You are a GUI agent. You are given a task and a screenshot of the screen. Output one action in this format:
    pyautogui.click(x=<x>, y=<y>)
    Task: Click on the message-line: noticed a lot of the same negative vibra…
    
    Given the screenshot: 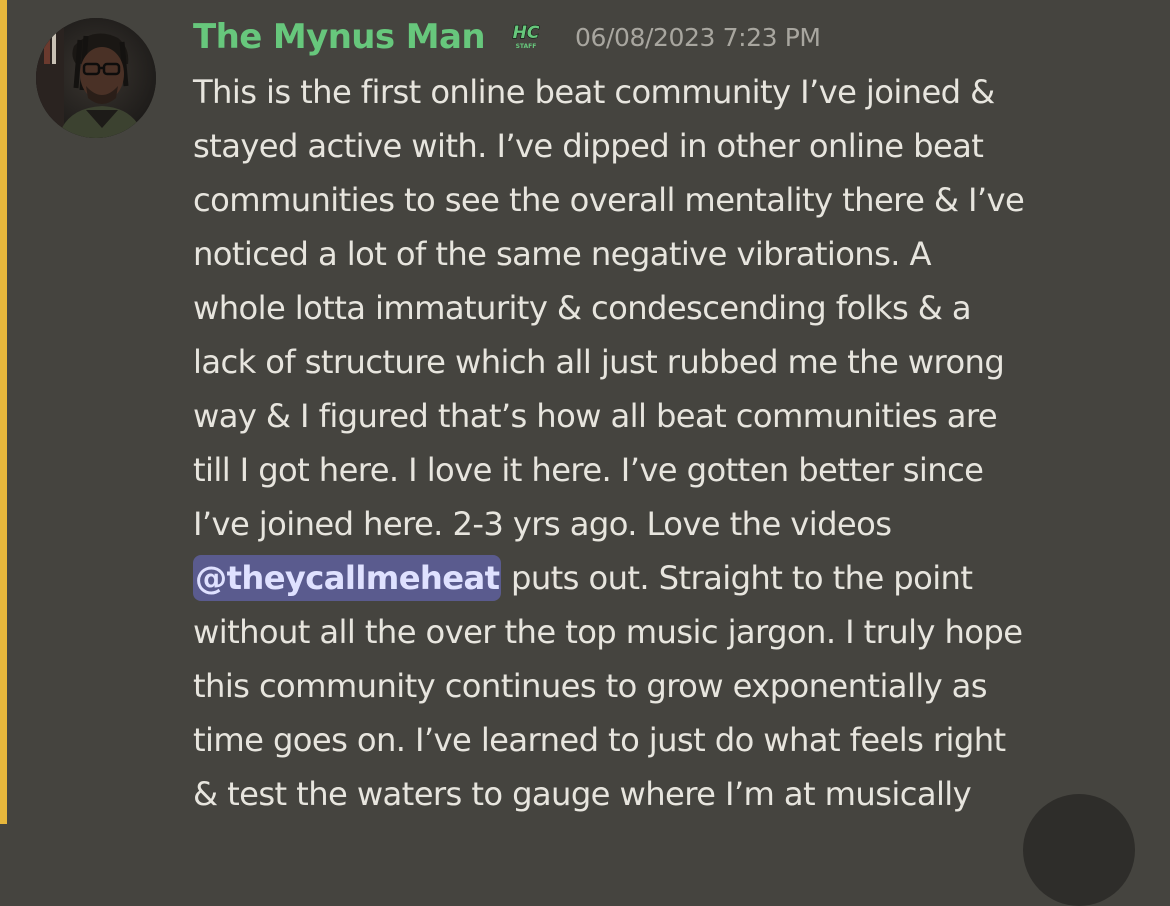 What is the action you would take?
    pyautogui.click(x=562, y=254)
    